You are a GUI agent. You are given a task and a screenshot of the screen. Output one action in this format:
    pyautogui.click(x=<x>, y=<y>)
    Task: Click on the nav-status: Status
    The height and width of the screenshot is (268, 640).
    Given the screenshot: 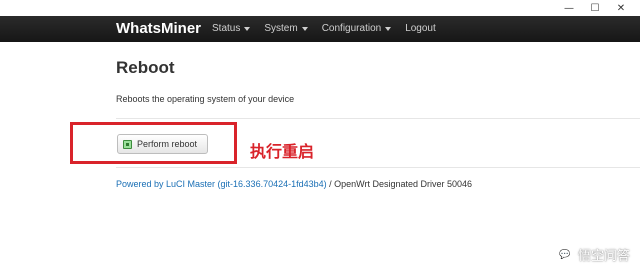 What is the action you would take?
    pyautogui.click(x=231, y=29)
    